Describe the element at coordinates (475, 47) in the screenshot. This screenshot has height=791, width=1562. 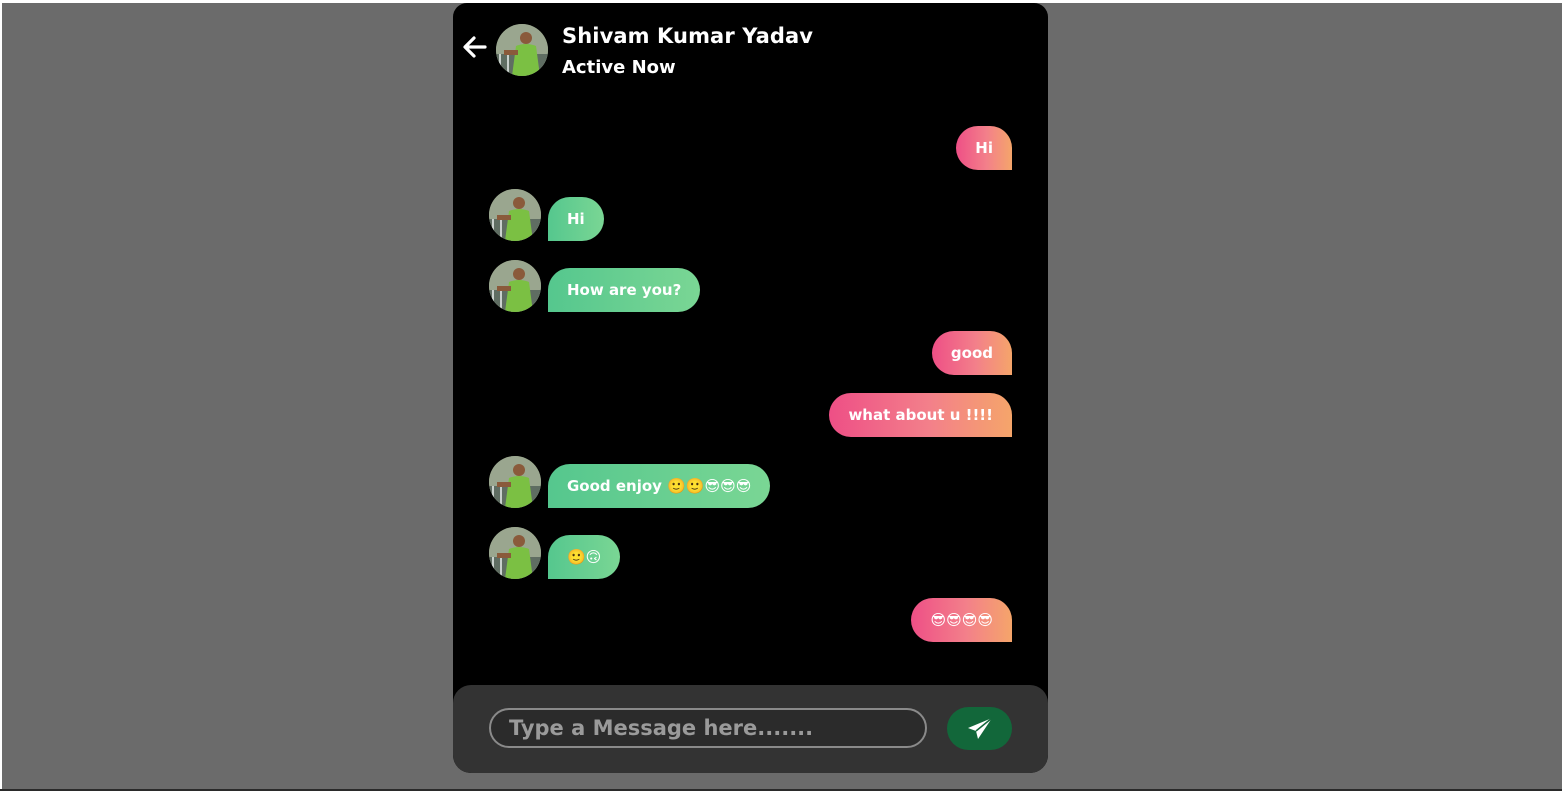
I see `arrow-left-icon` at that location.